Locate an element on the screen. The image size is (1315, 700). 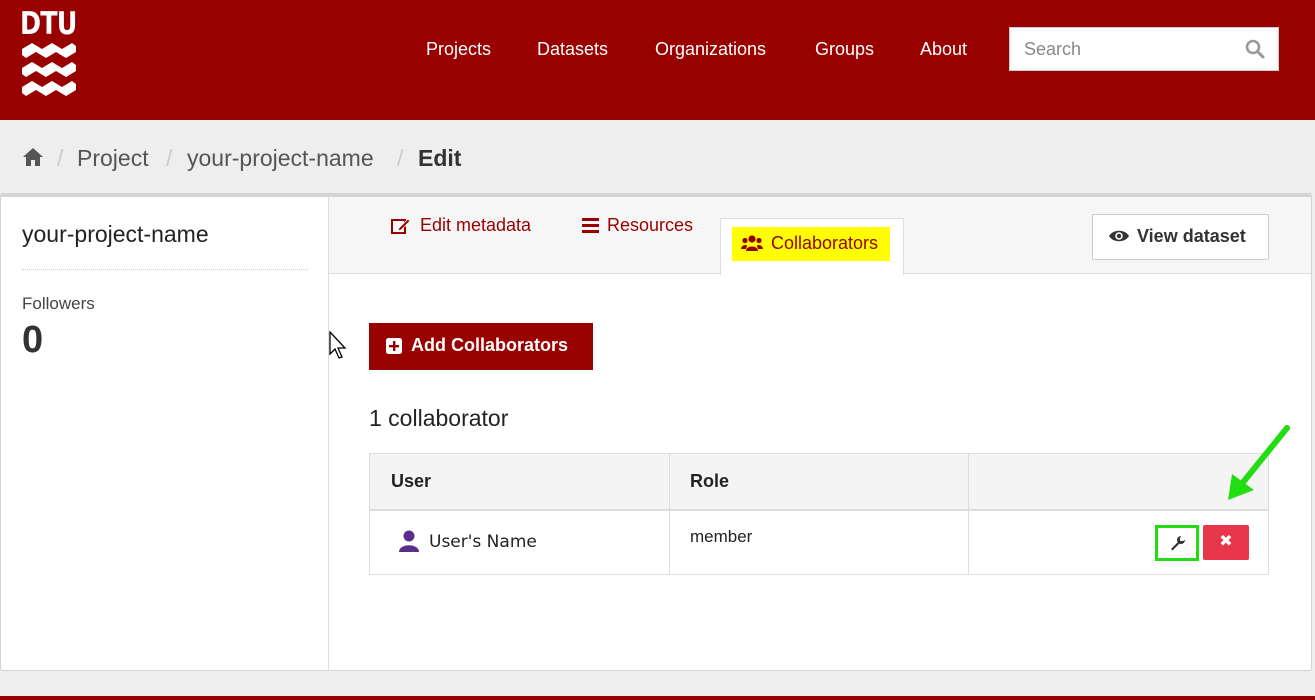
search-input is located at coordinates (1122, 49).